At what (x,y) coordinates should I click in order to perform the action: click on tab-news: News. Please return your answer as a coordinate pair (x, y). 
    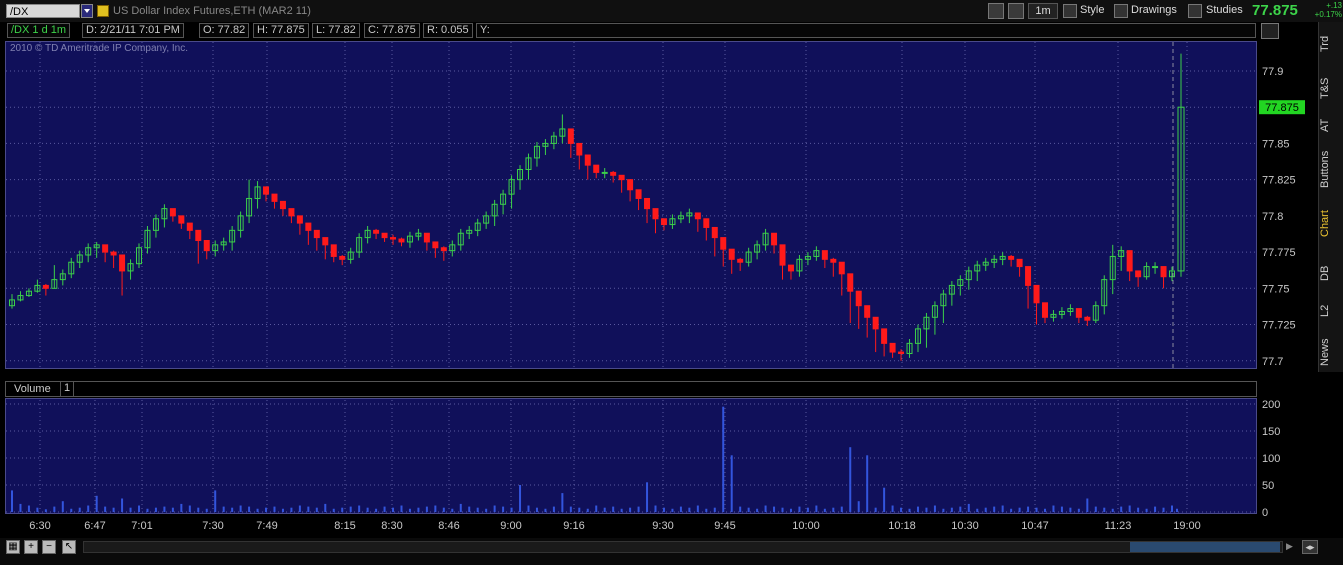
    Looking at the image, I should click on (1331, 352).